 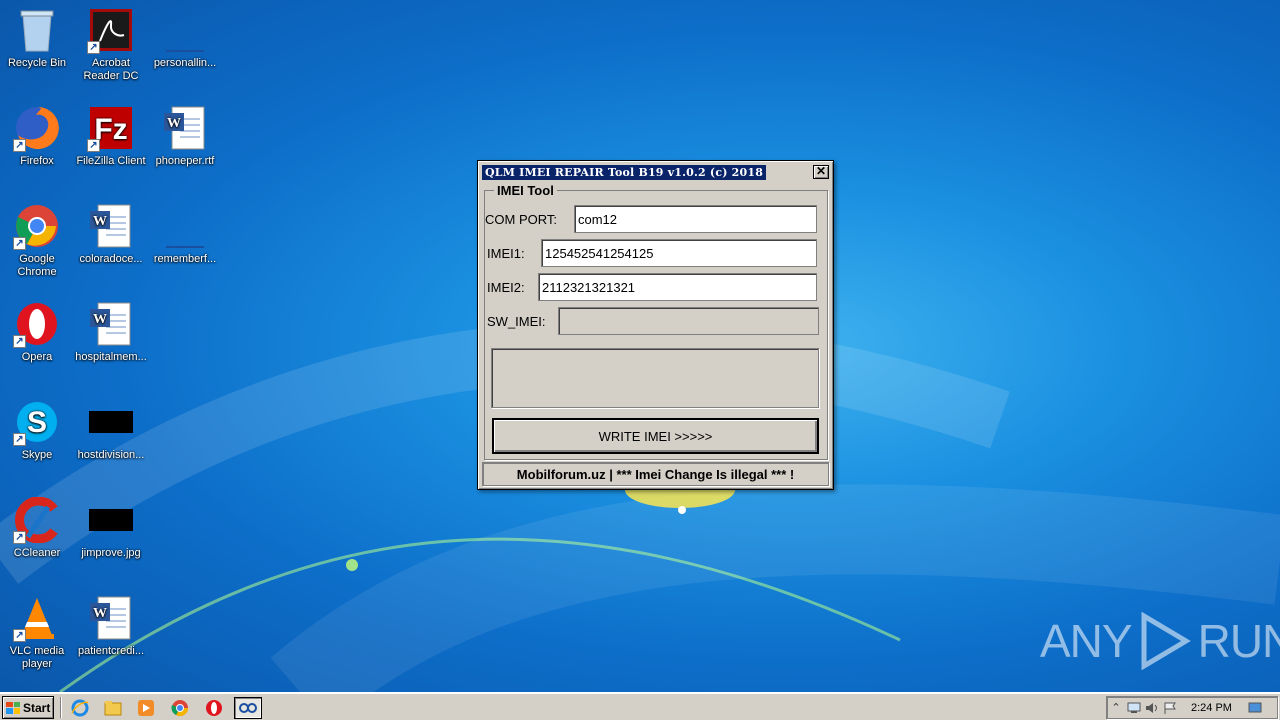 What do you see at coordinates (1166, 641) in the screenshot?
I see `play-icon` at bounding box center [1166, 641].